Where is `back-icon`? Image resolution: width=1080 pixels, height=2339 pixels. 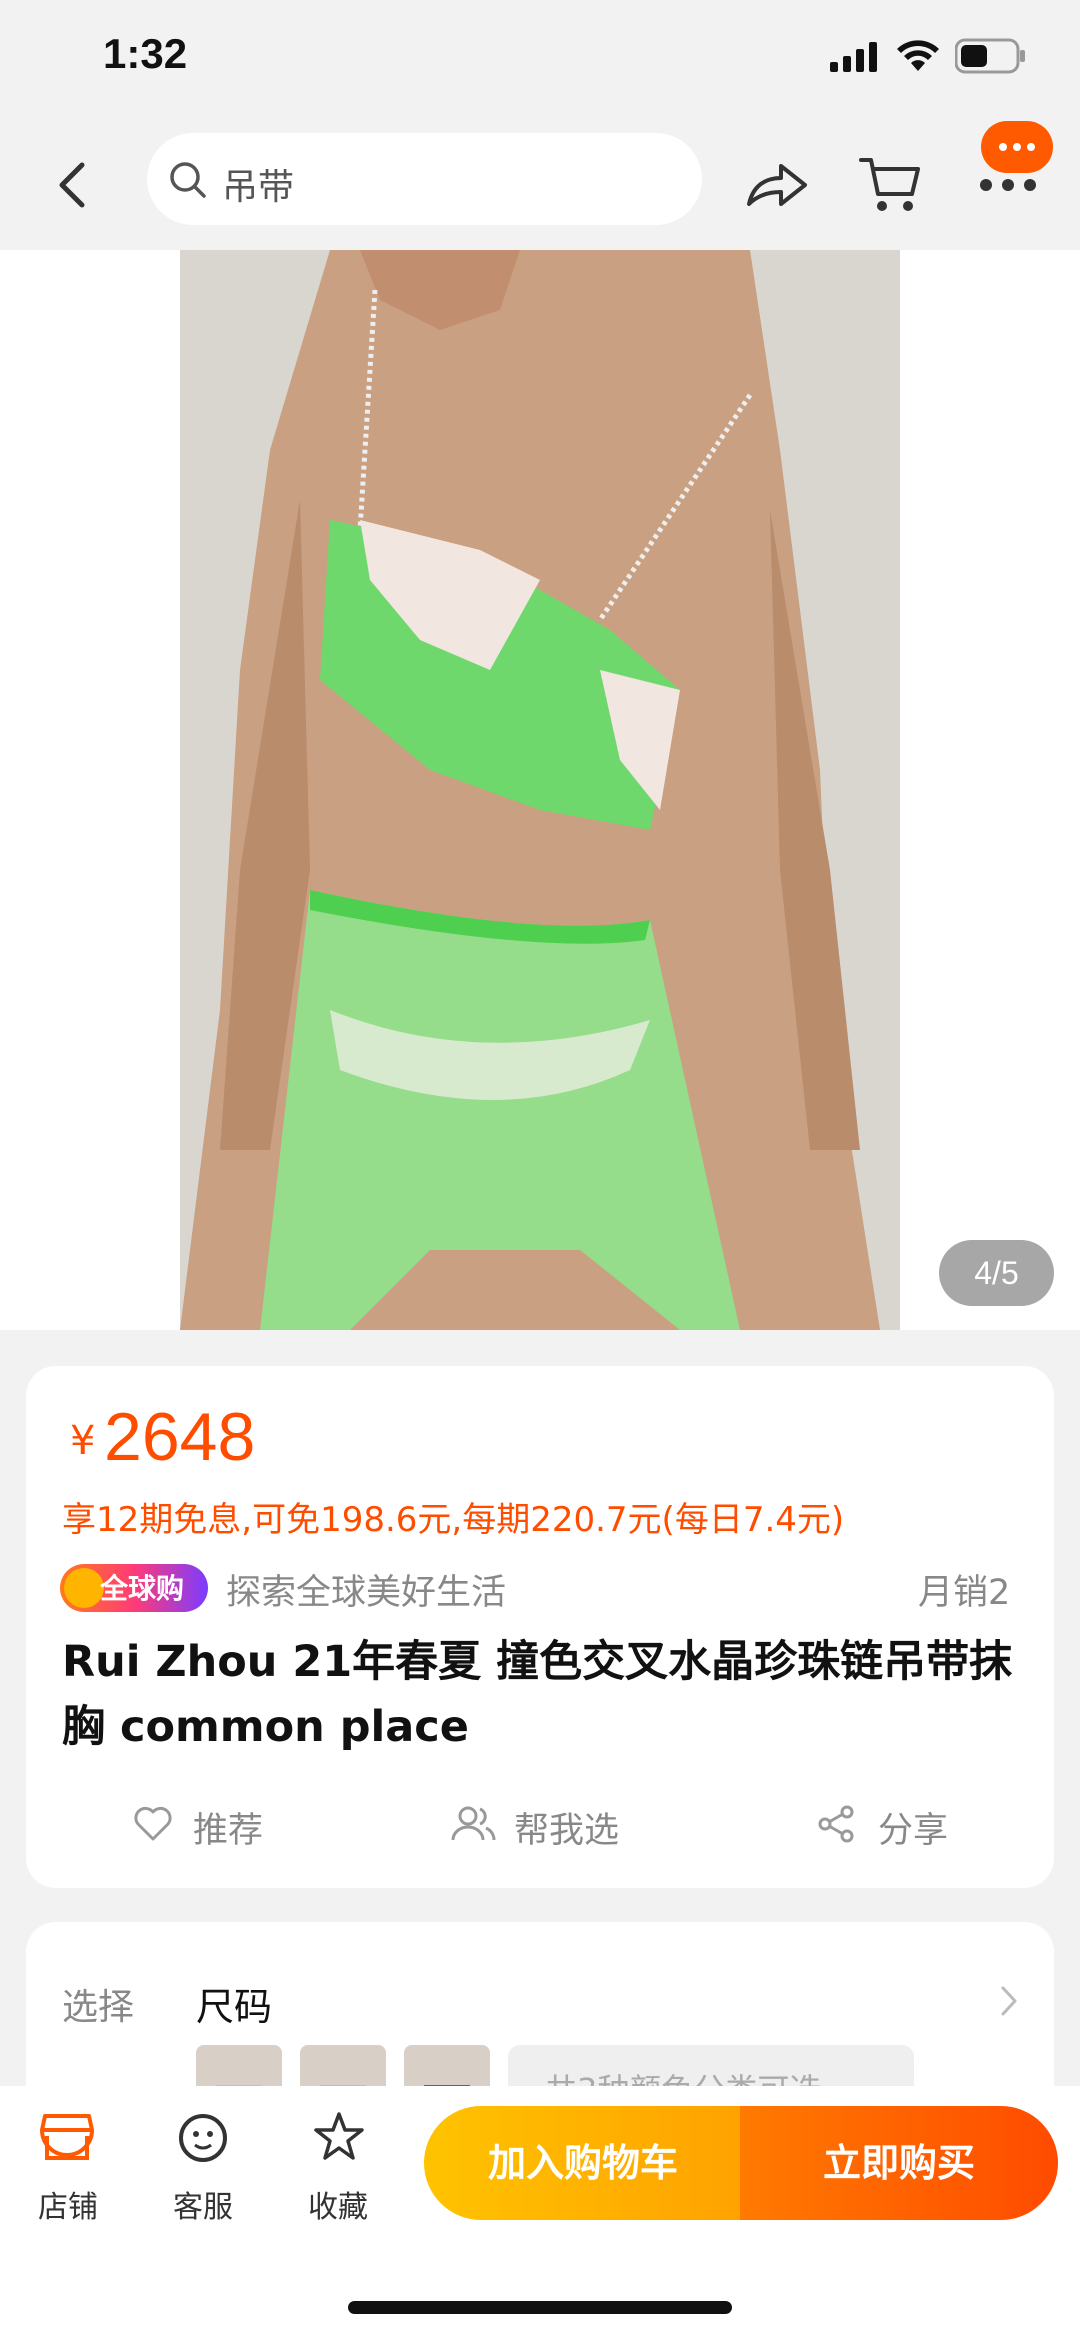 back-icon is located at coordinates (72, 185).